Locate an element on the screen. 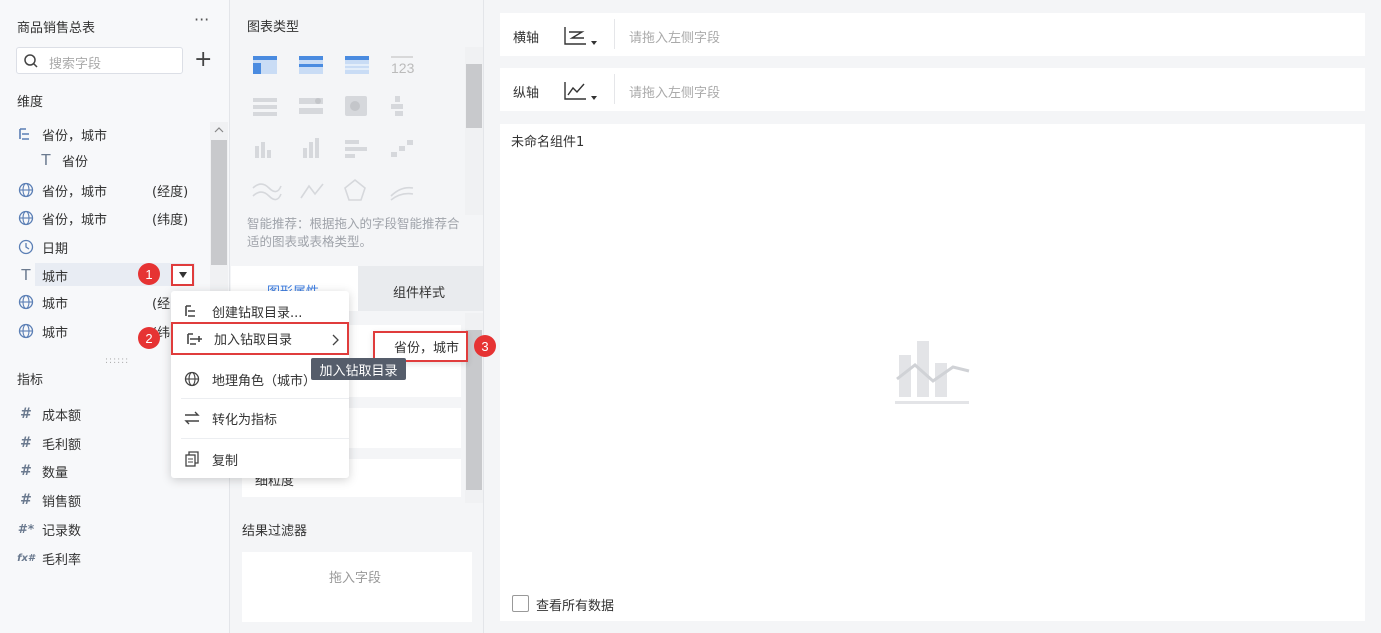 The height and width of the screenshot is (633, 1381). dimensions-label: 维度 is located at coordinates (30, 102).